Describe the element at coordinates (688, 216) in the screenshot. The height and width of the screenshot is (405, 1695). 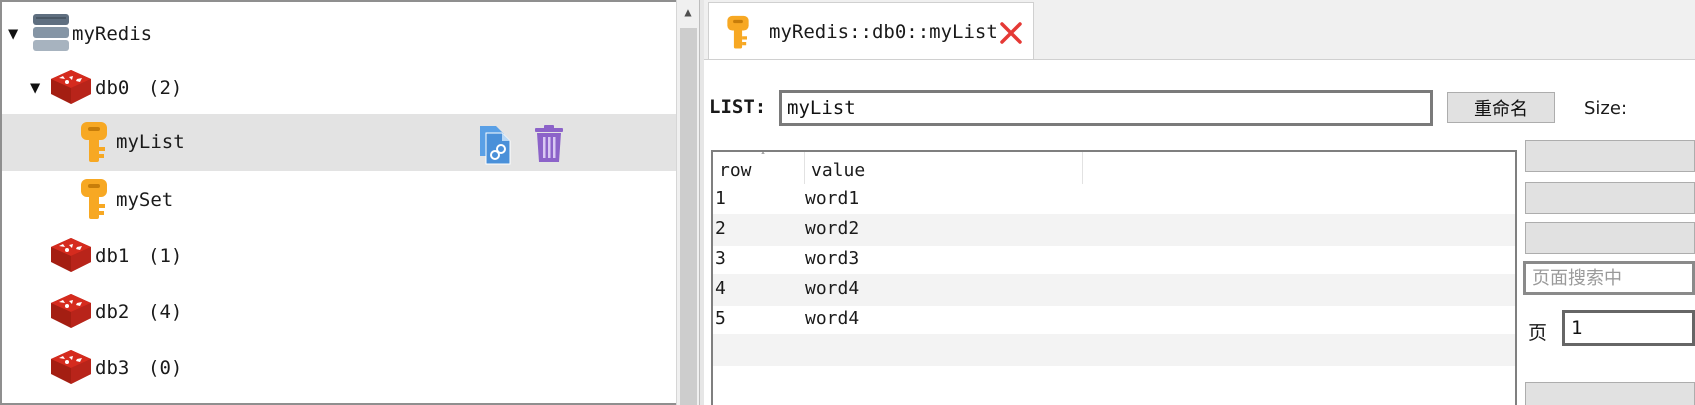
I see `scroll-thumb` at that location.